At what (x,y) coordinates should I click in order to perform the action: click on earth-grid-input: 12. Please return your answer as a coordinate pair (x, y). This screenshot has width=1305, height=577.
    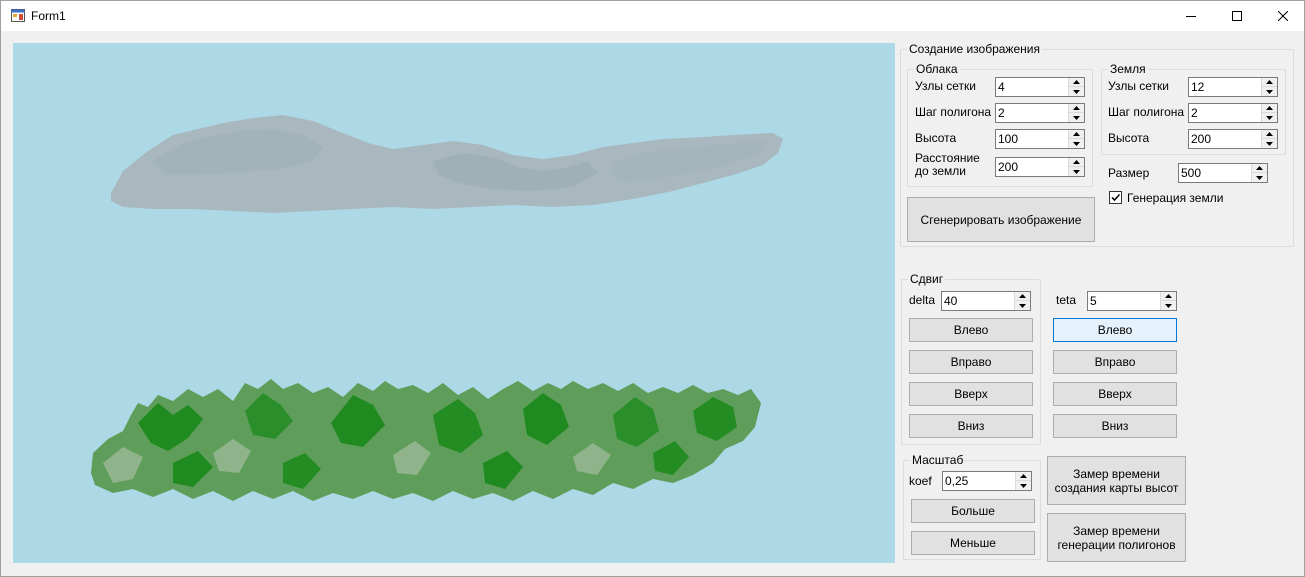
    Looking at the image, I should click on (1233, 87).